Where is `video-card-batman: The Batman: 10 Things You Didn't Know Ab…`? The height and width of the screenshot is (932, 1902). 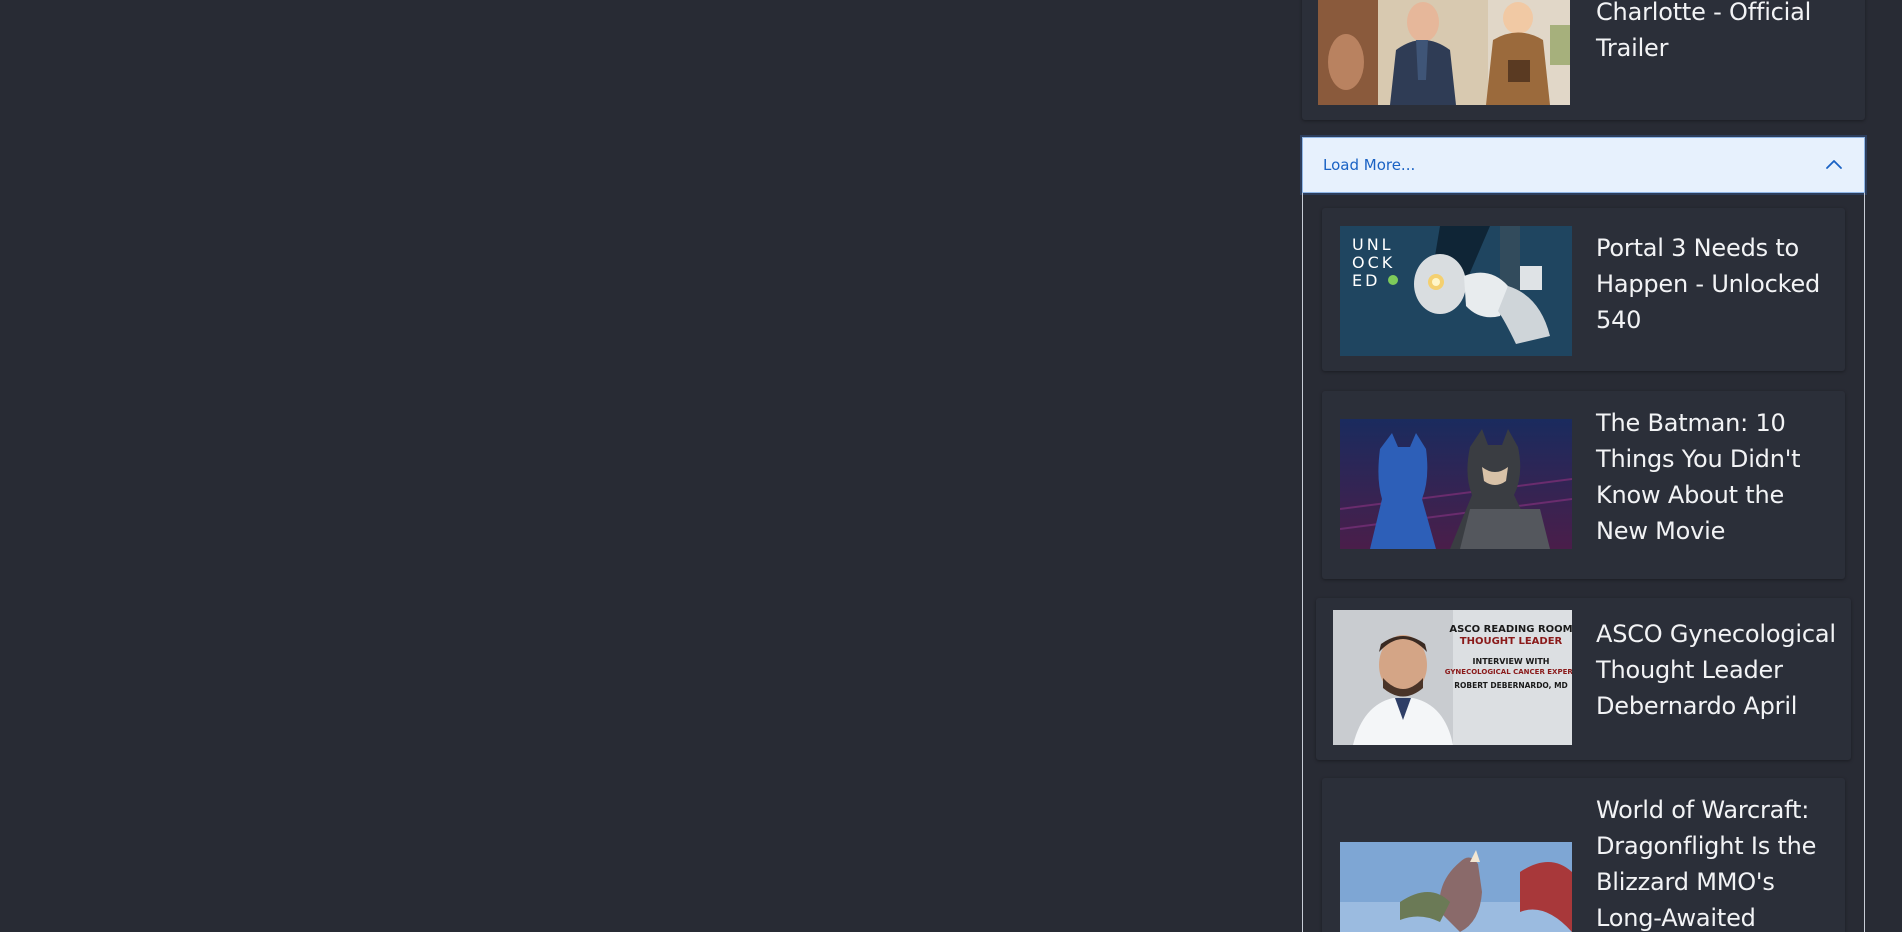
video-card-batman: The Batman: 10 Things You Didn't Know Ab… is located at coordinates (1583, 485).